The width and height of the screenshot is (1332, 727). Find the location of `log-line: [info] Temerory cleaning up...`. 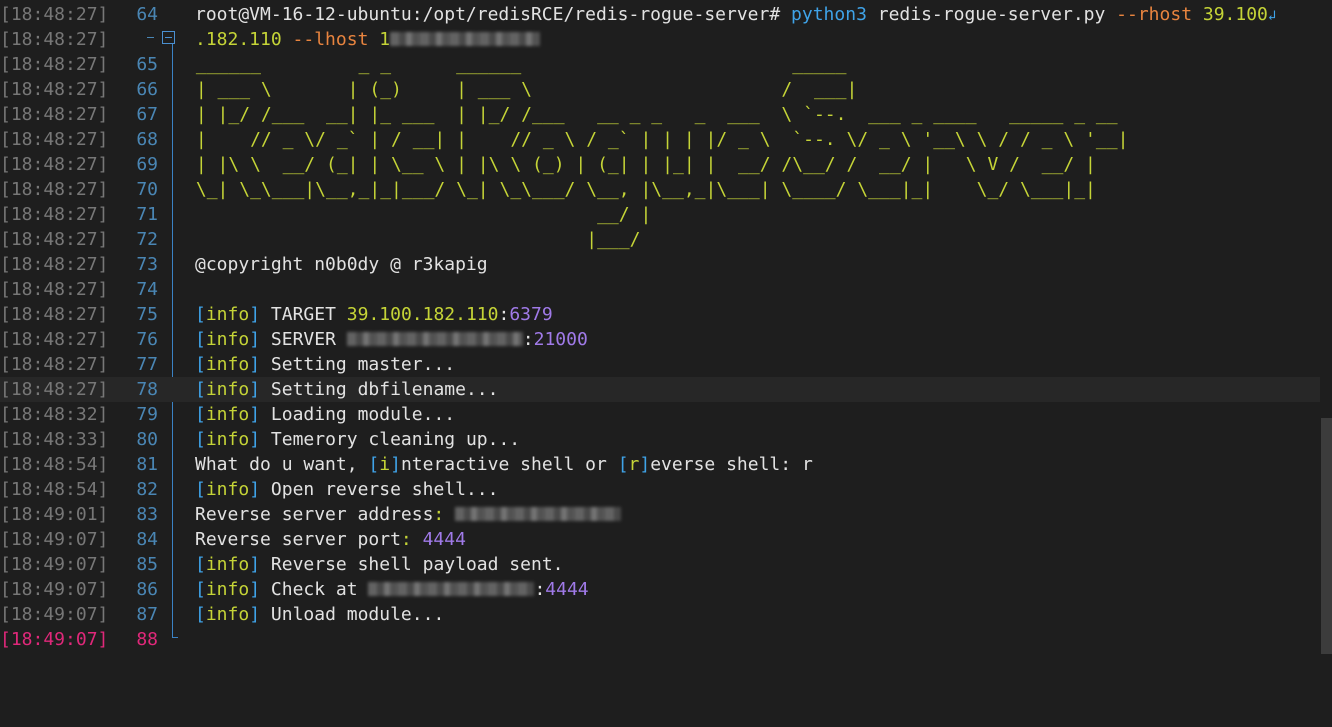

log-line: [info] Temerory cleaning up... is located at coordinates (358, 439).